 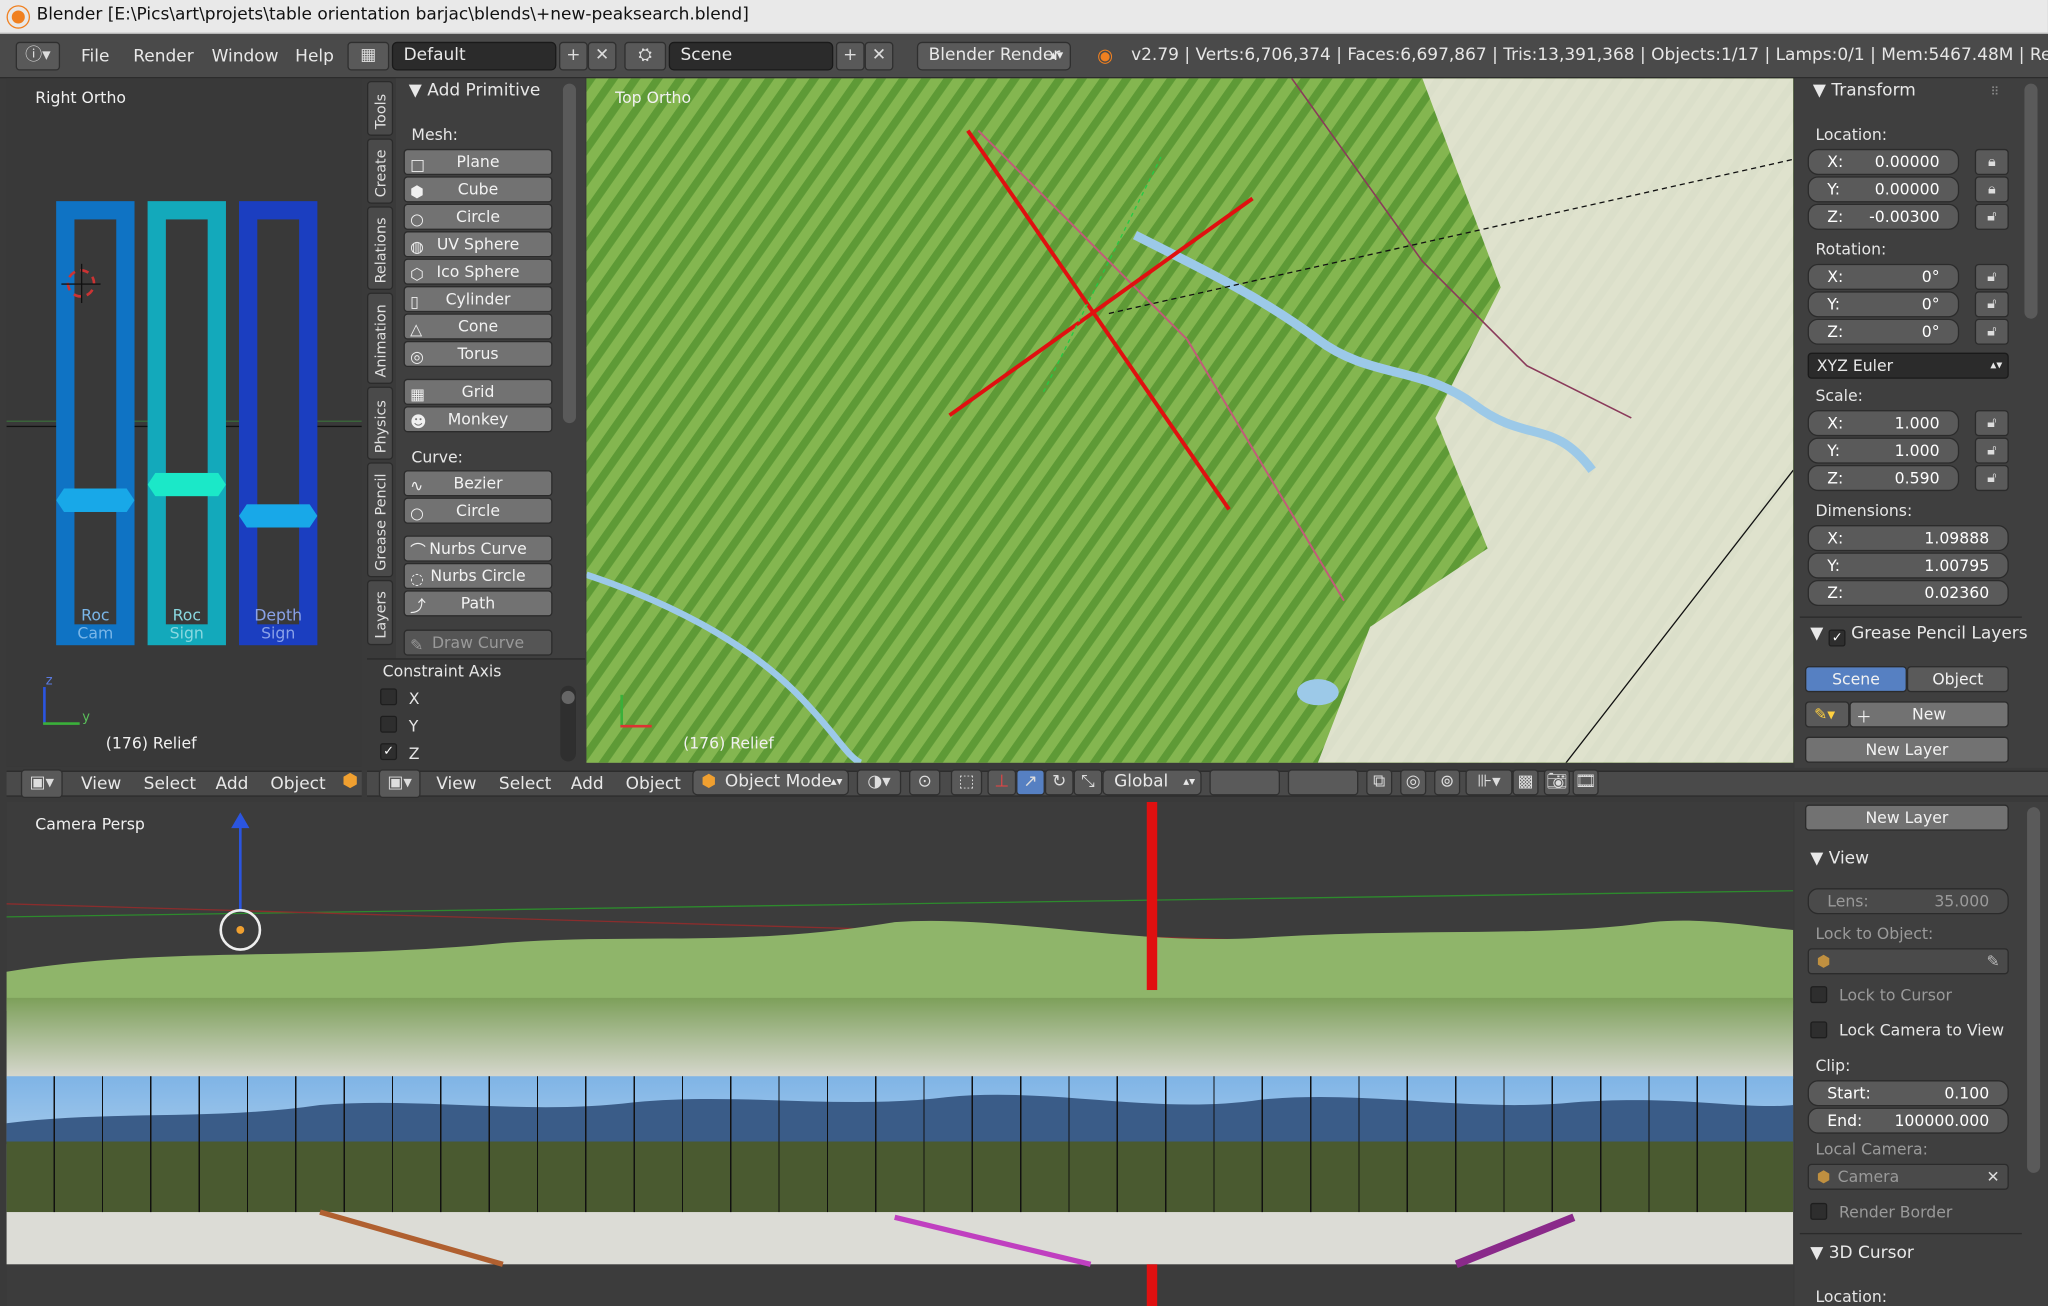 What do you see at coordinates (1002, 782) in the screenshot?
I see `manipulator-icon: ⊥` at bounding box center [1002, 782].